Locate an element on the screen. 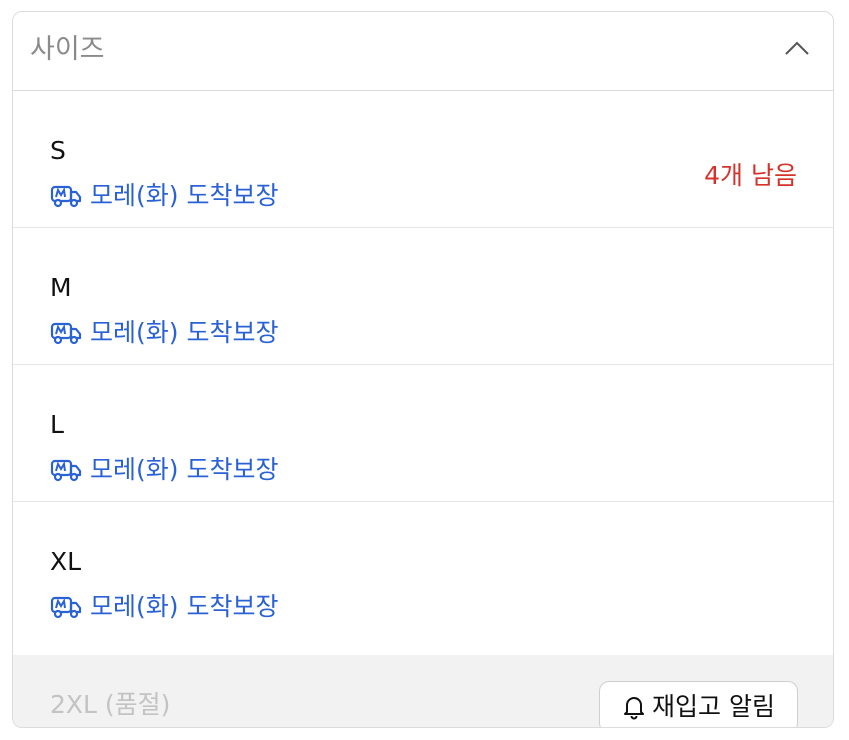 The image size is (849, 740). size-label: XL is located at coordinates (66, 561).